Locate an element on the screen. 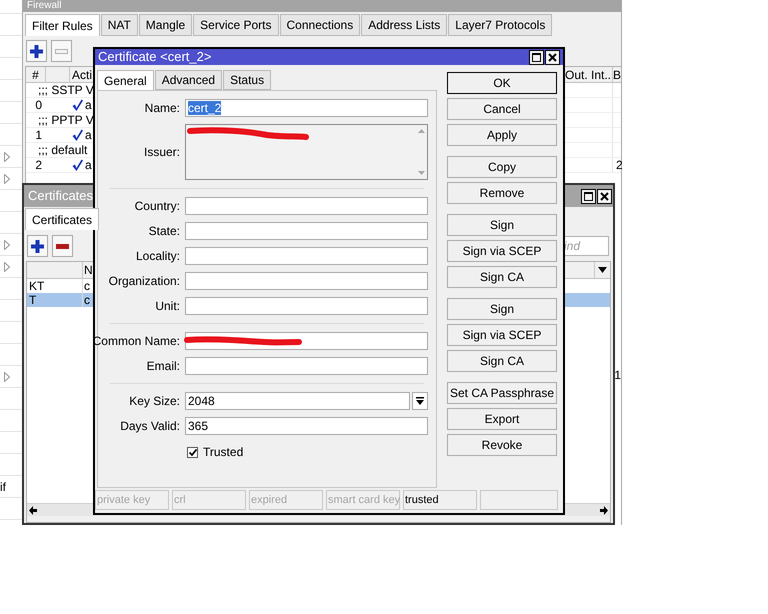  input-field: cert_2 is located at coordinates (306, 108).